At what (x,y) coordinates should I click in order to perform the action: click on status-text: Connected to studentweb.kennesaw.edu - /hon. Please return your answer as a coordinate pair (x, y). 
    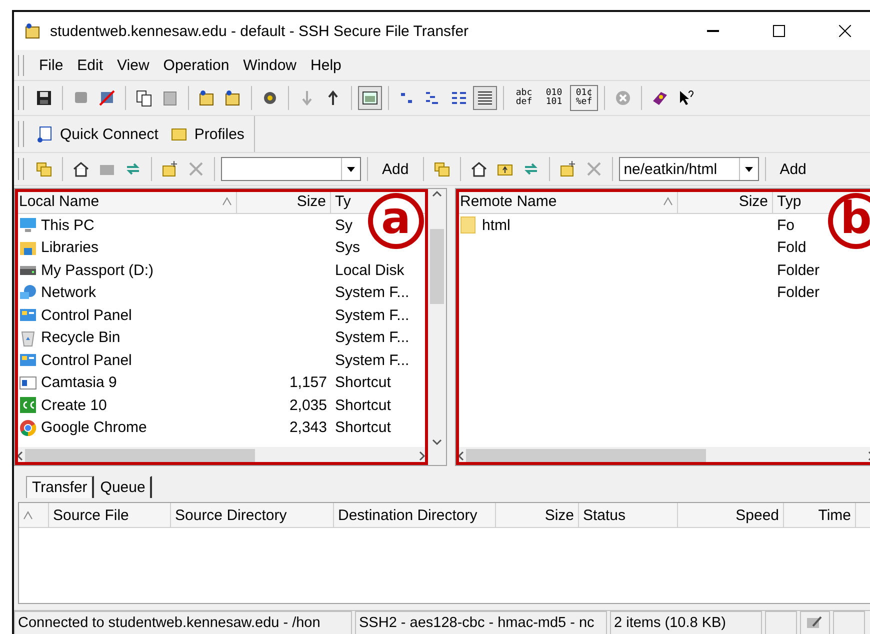
    Looking at the image, I should click on (183, 622).